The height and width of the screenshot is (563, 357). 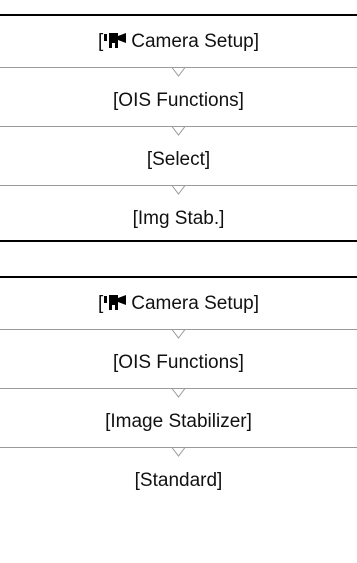 What do you see at coordinates (178, 421) in the screenshot?
I see `step-image-stabilizer: [Image Stabilizer]` at bounding box center [178, 421].